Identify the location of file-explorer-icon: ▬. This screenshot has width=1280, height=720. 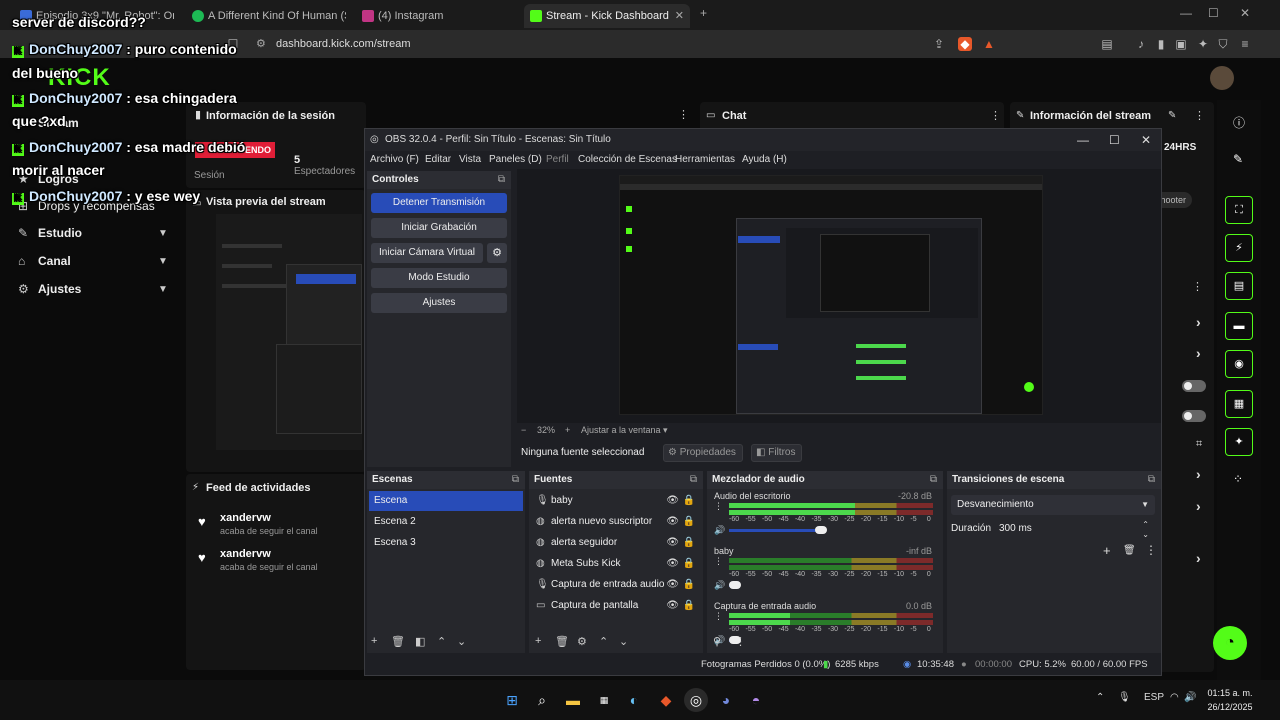
(573, 700).